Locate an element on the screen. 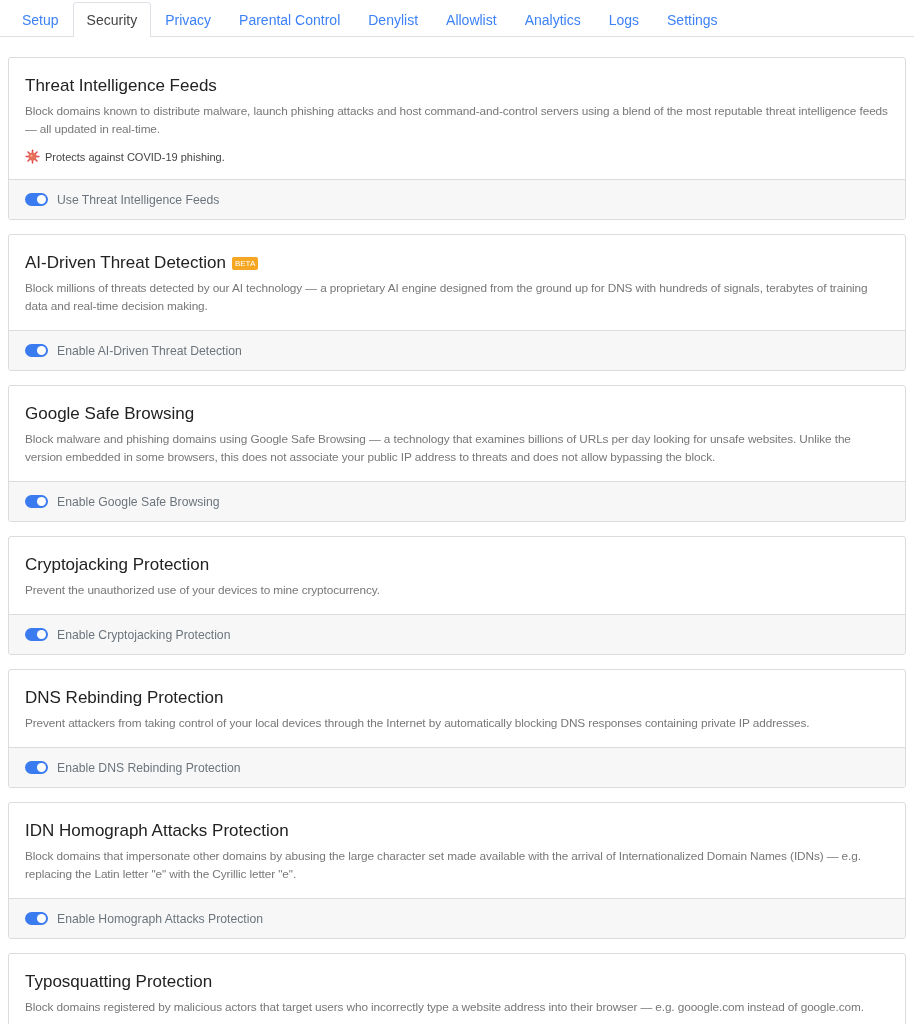 The image size is (914, 1024). toggle-label: Enable Google Safe Browsing is located at coordinates (138, 501).